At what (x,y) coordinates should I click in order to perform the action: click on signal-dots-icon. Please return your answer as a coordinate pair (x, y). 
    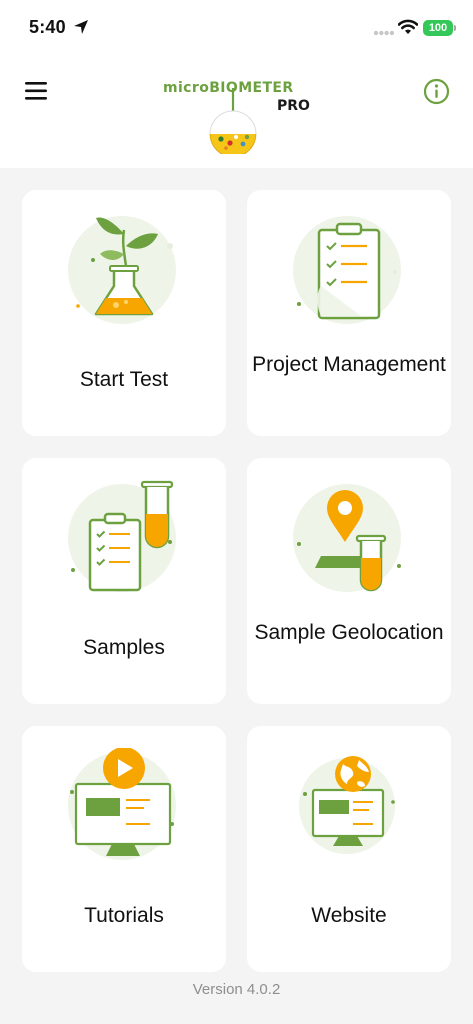
    Looking at the image, I should click on (384, 33).